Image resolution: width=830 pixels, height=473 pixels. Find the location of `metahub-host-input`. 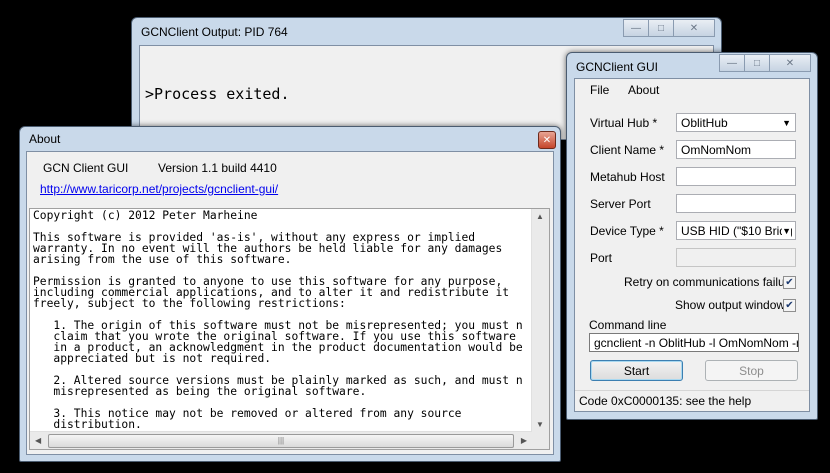

metahub-host-input is located at coordinates (736, 176).